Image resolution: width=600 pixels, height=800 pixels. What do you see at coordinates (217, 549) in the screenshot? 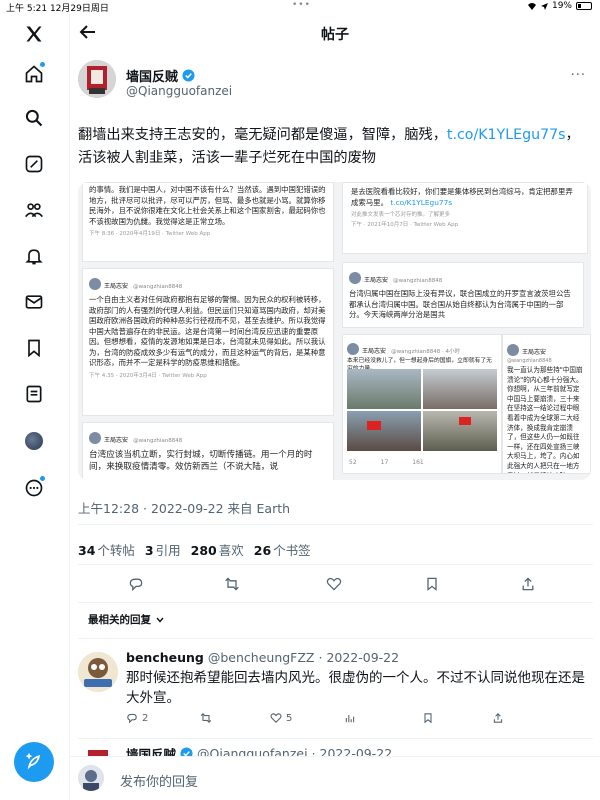
I see `like-count: 280 喜欢` at bounding box center [217, 549].